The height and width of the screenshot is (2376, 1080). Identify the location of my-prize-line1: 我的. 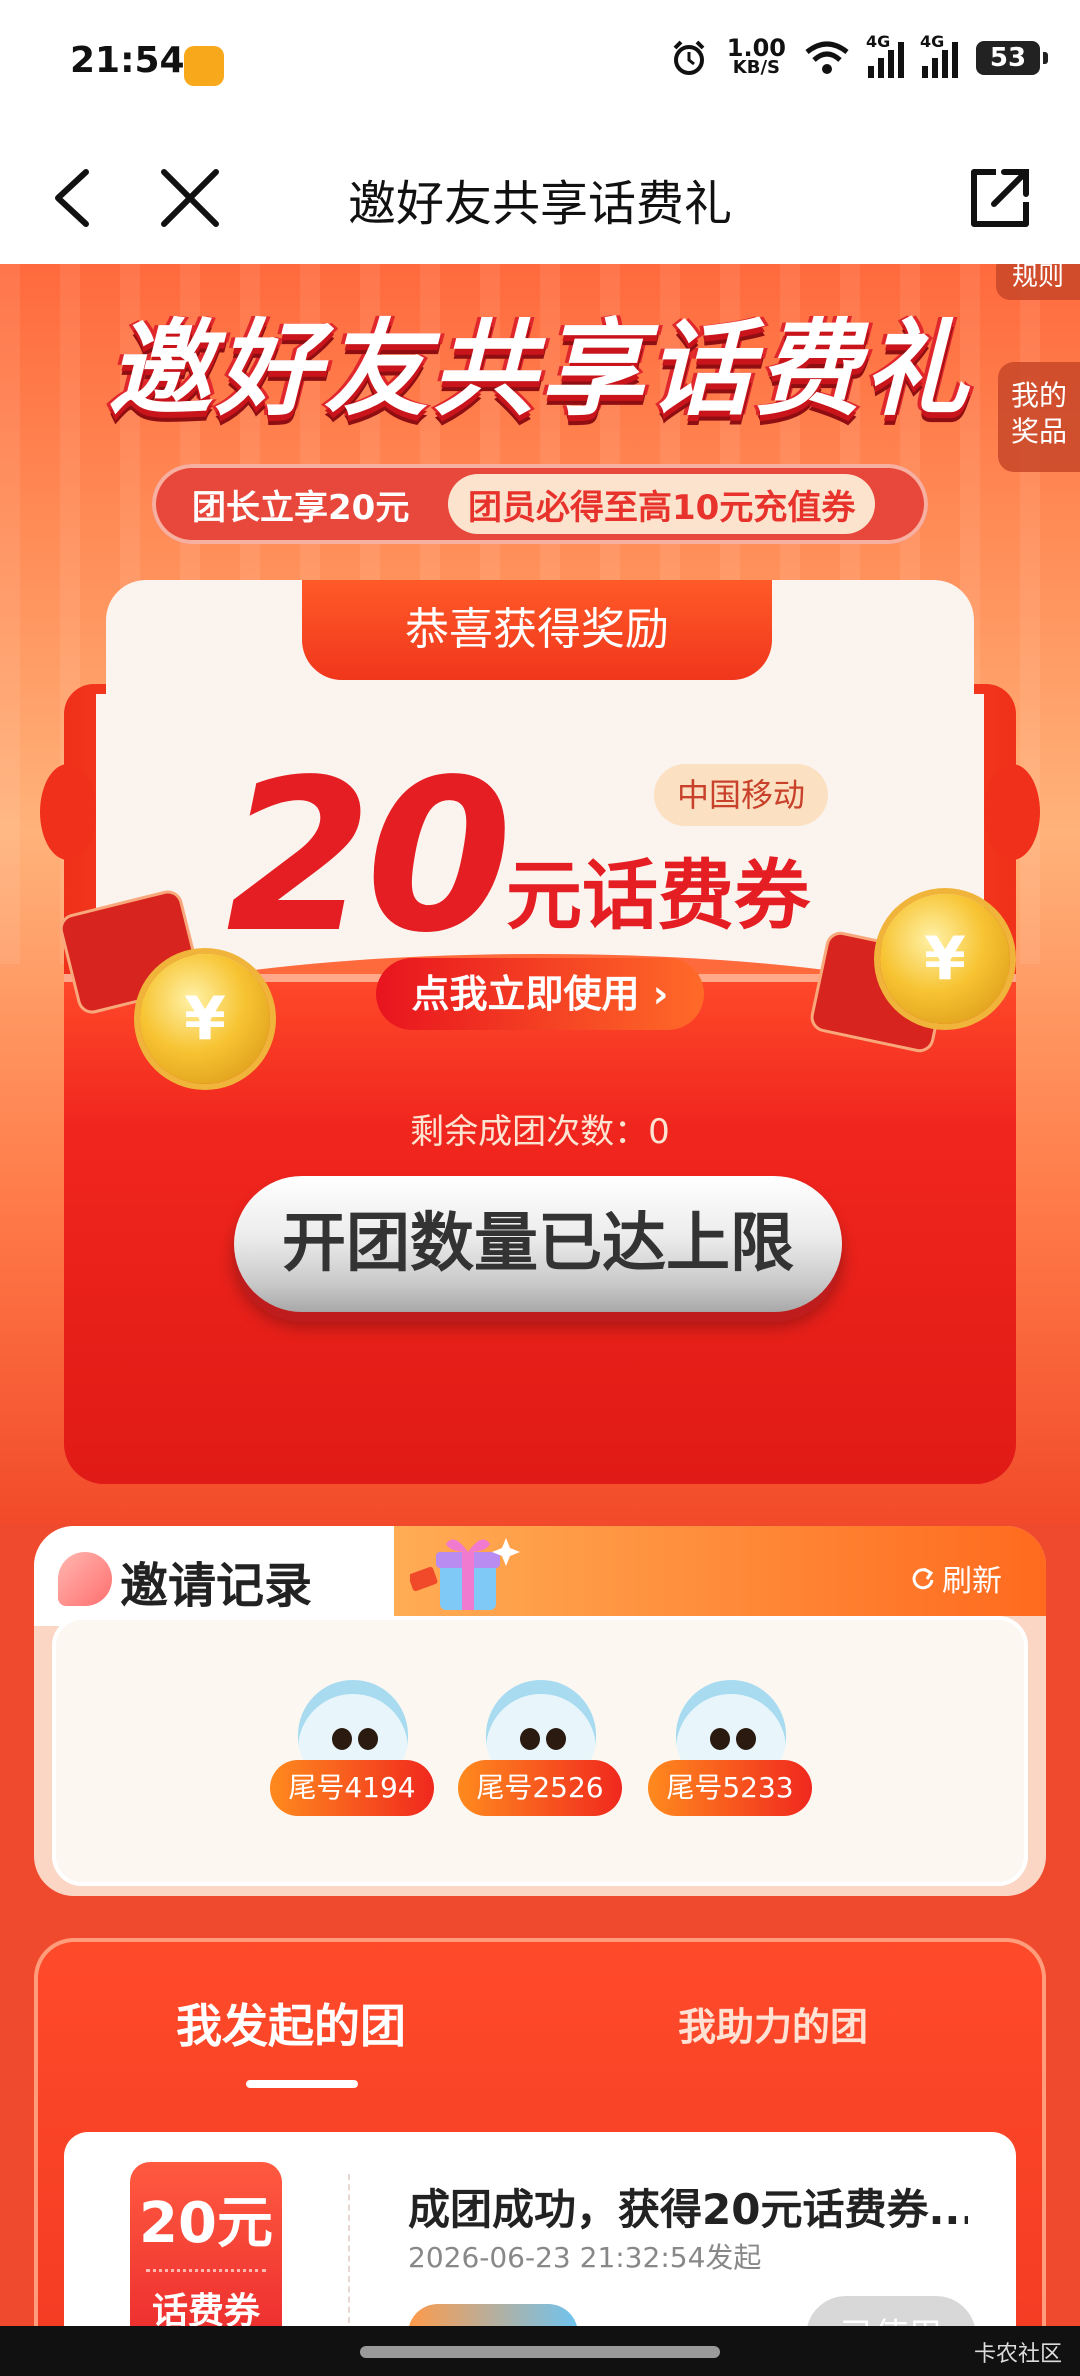
(1038, 395).